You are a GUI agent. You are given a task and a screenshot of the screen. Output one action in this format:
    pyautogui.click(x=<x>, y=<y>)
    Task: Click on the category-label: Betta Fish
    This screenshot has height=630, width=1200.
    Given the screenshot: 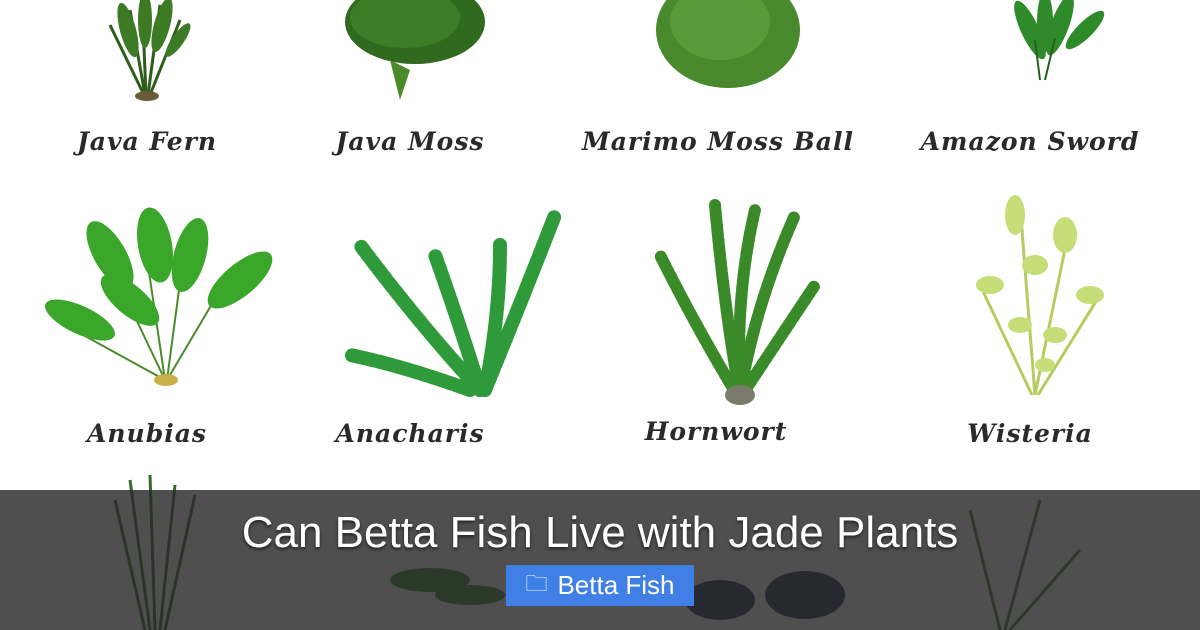 What is the action you would take?
    pyautogui.click(x=616, y=585)
    